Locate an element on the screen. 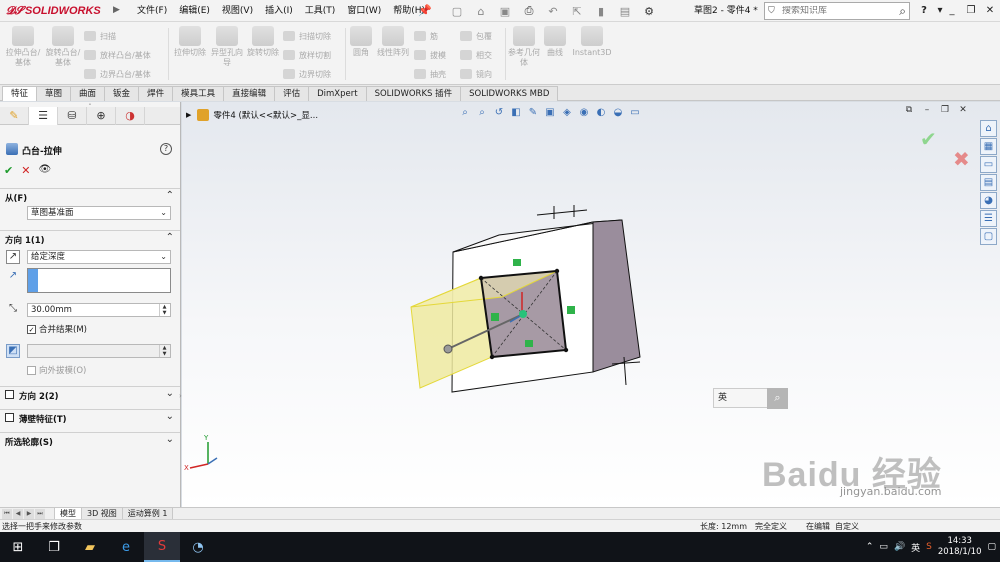  revolve-cut-button: 旋转切除 is located at coordinates (263, 42).